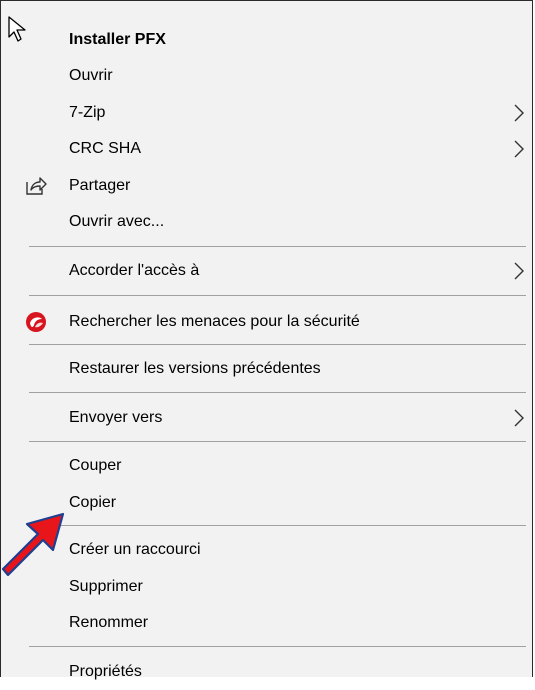 This screenshot has height=690, width=535. Describe the element at coordinates (266, 587) in the screenshot. I see `menu-item-supprimer: Supprimer` at that location.